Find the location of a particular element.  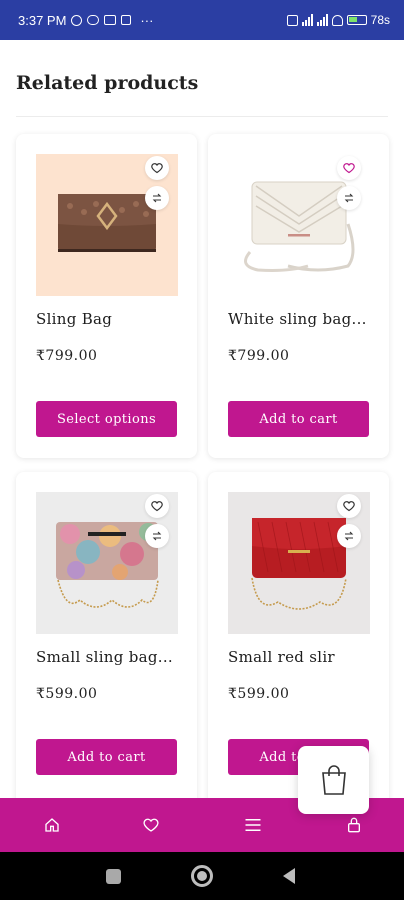

menu-icon is located at coordinates (253, 825).